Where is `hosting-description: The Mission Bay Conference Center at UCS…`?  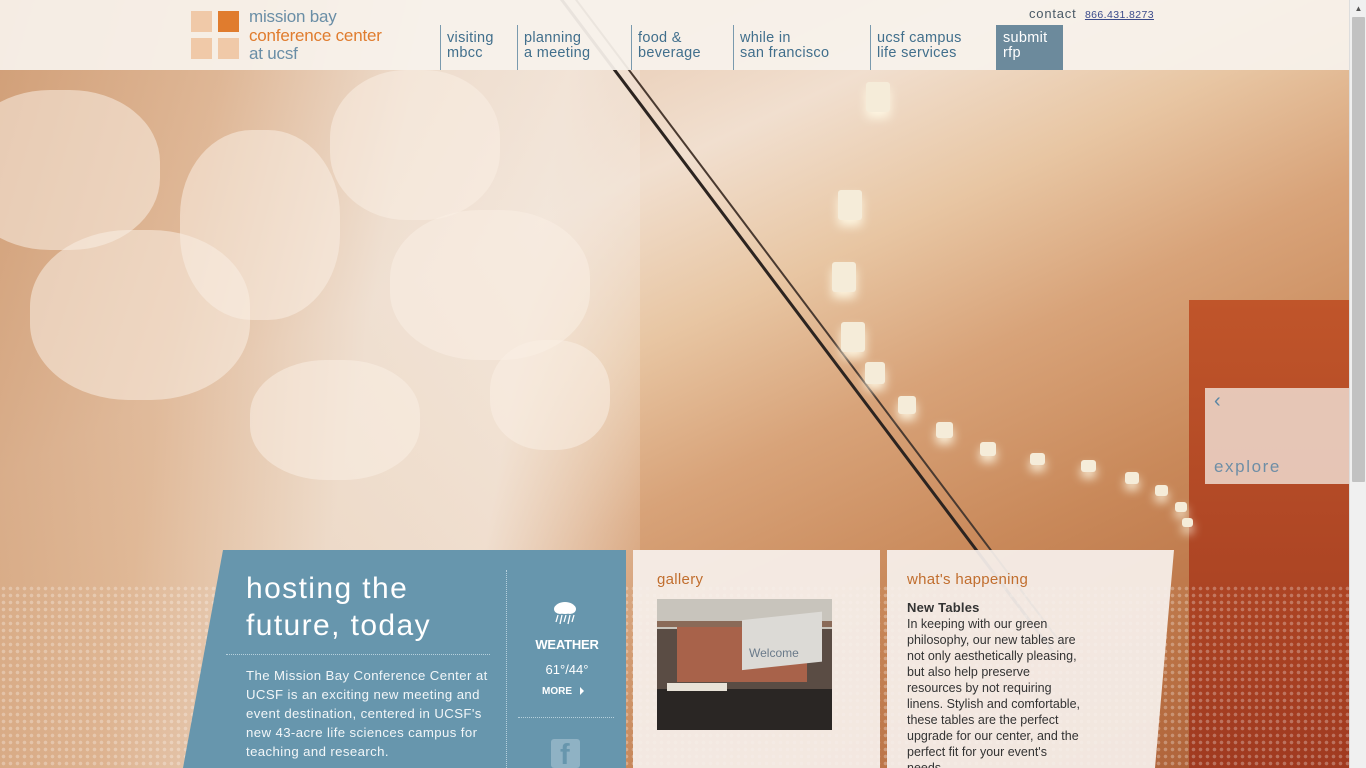
hosting-description: The Mission Bay Conference Center at UCS… is located at coordinates (367, 713).